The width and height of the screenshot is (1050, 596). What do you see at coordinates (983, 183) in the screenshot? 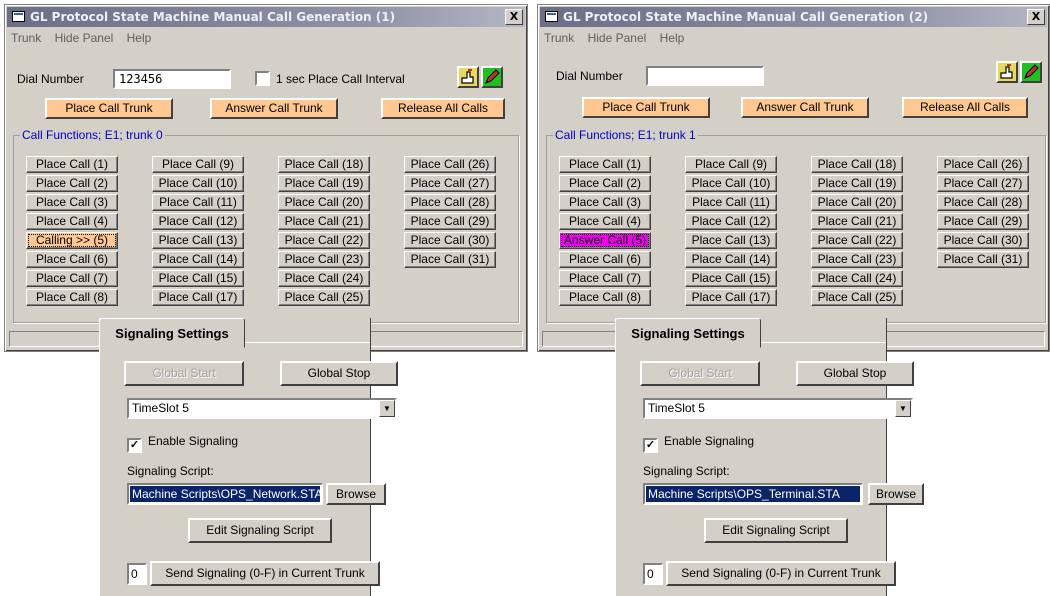
I see `call-button-26: Place Call (27)` at bounding box center [983, 183].